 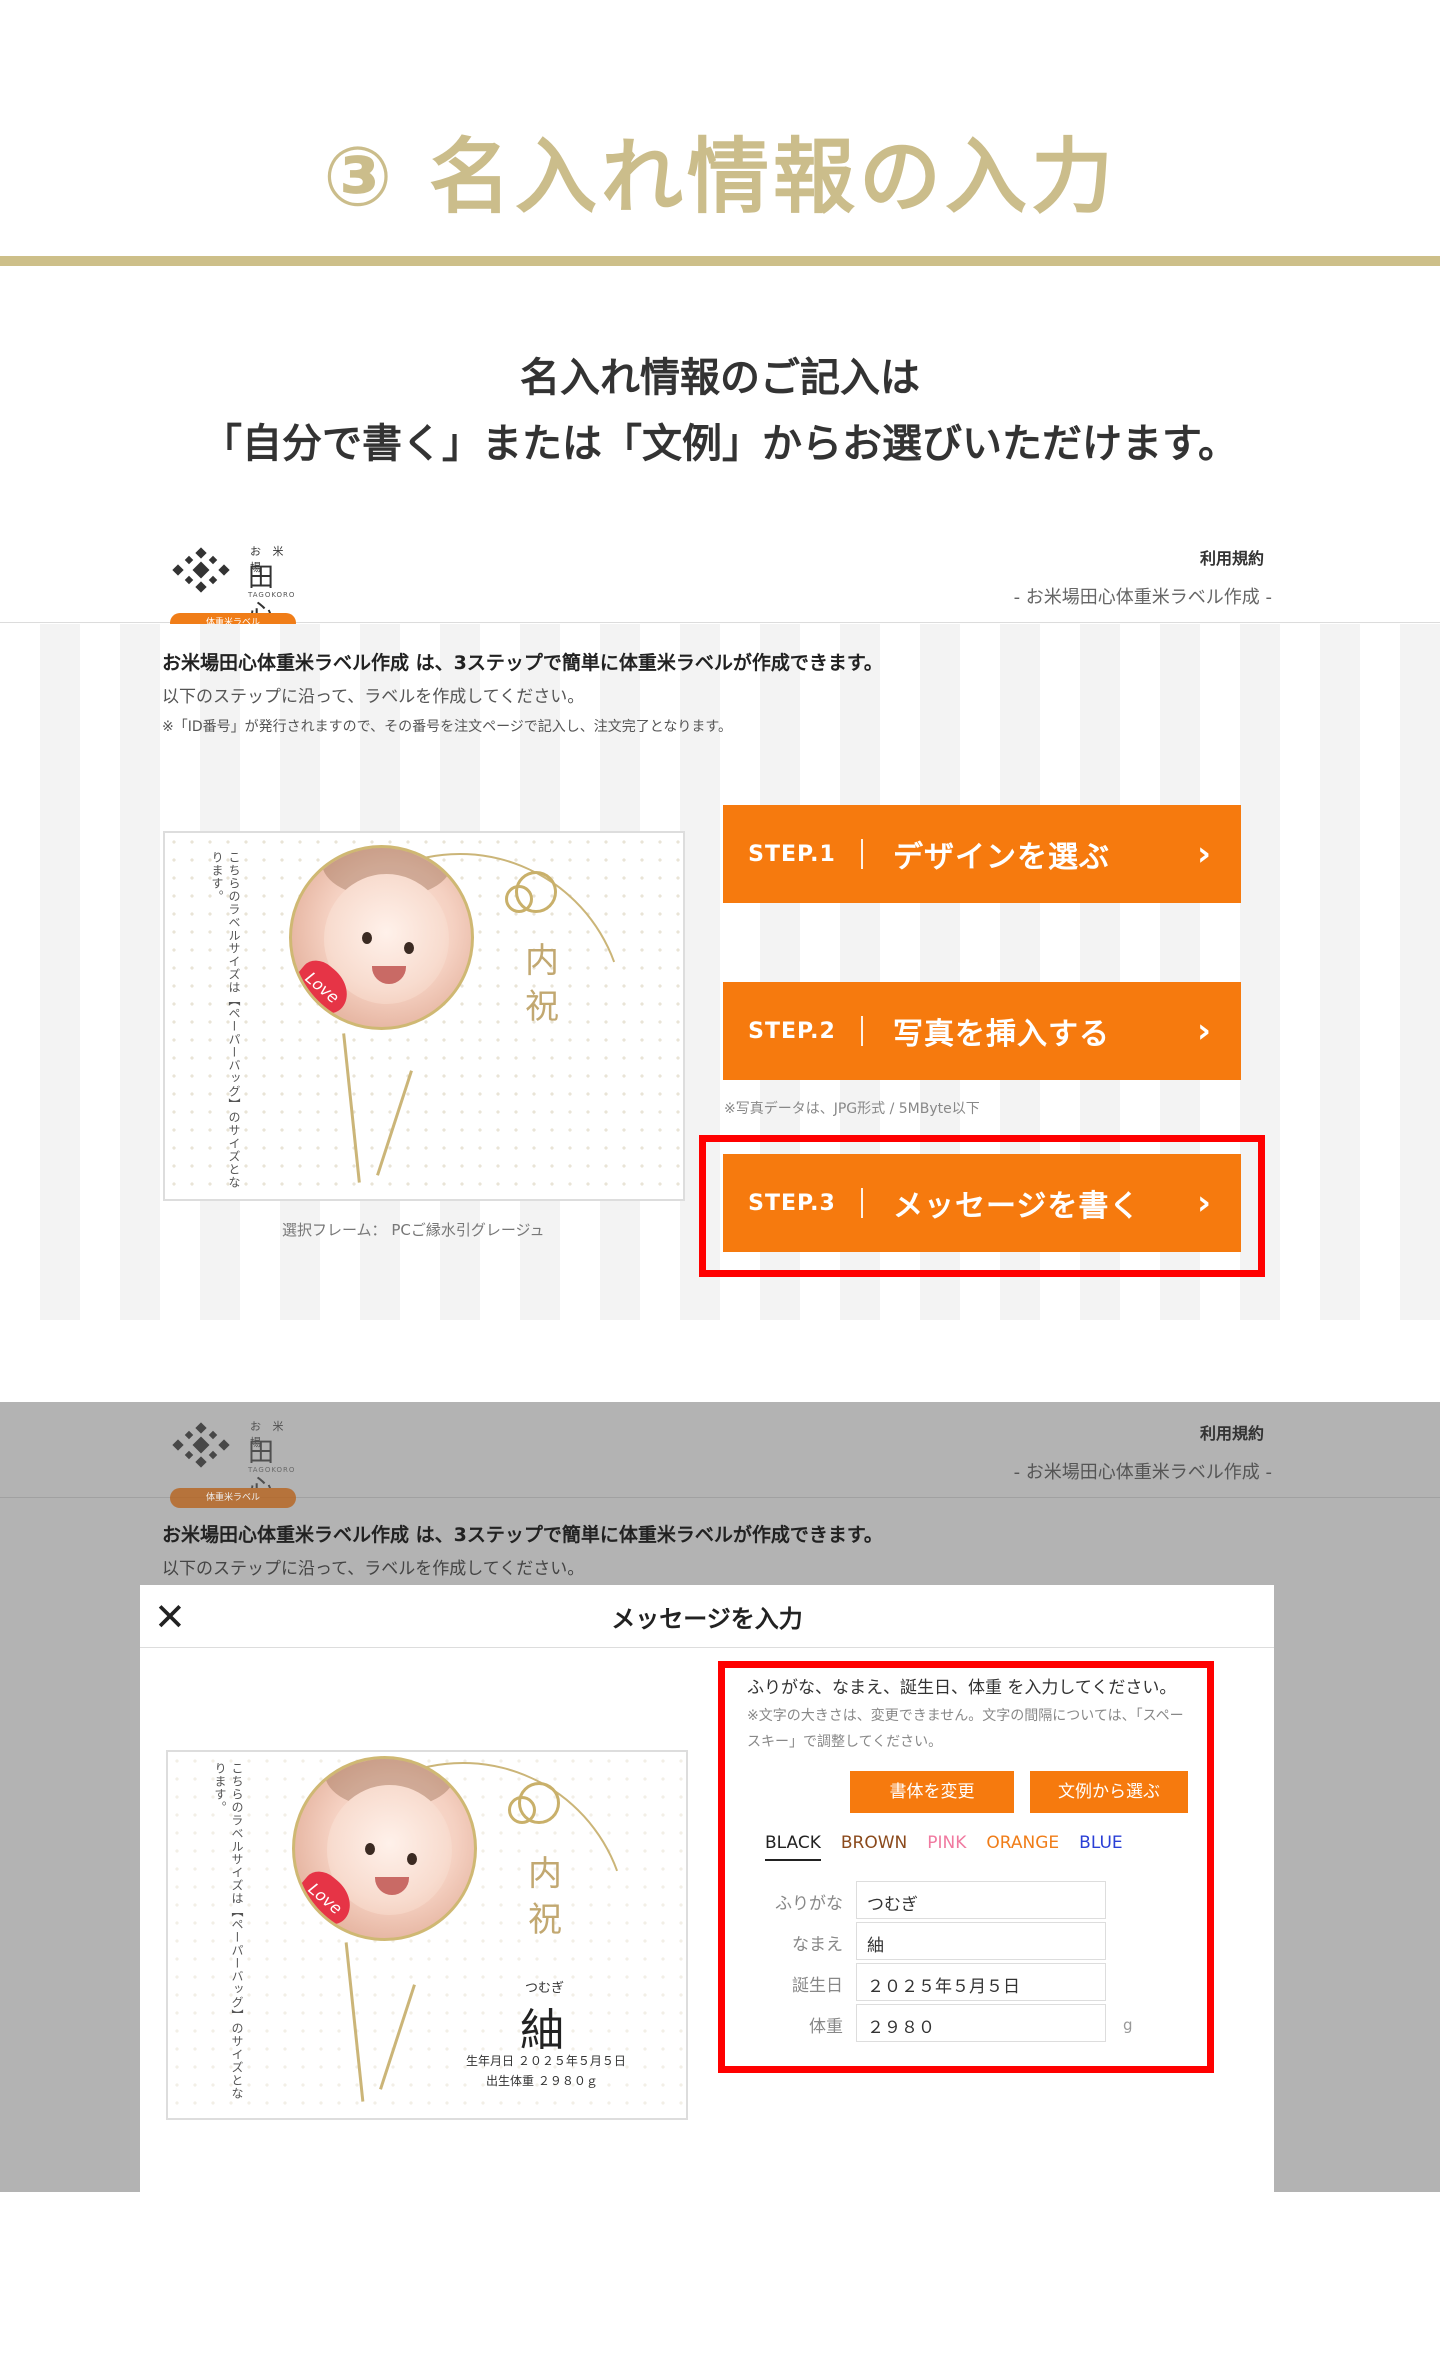 I want to click on color-tab-blue: BLUE, so click(x=1100, y=1847).